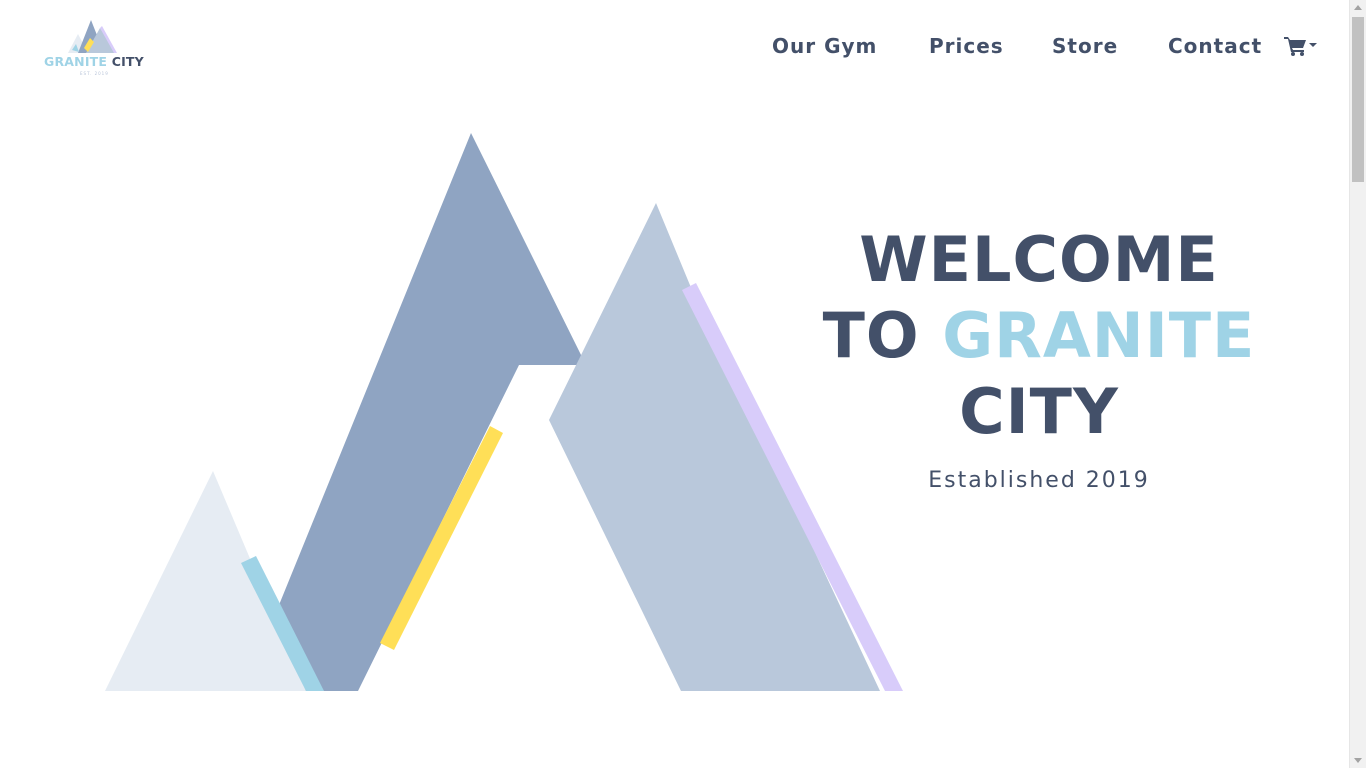  Describe the element at coordinates (1313, 45) in the screenshot. I see `caret-down-icon` at that location.